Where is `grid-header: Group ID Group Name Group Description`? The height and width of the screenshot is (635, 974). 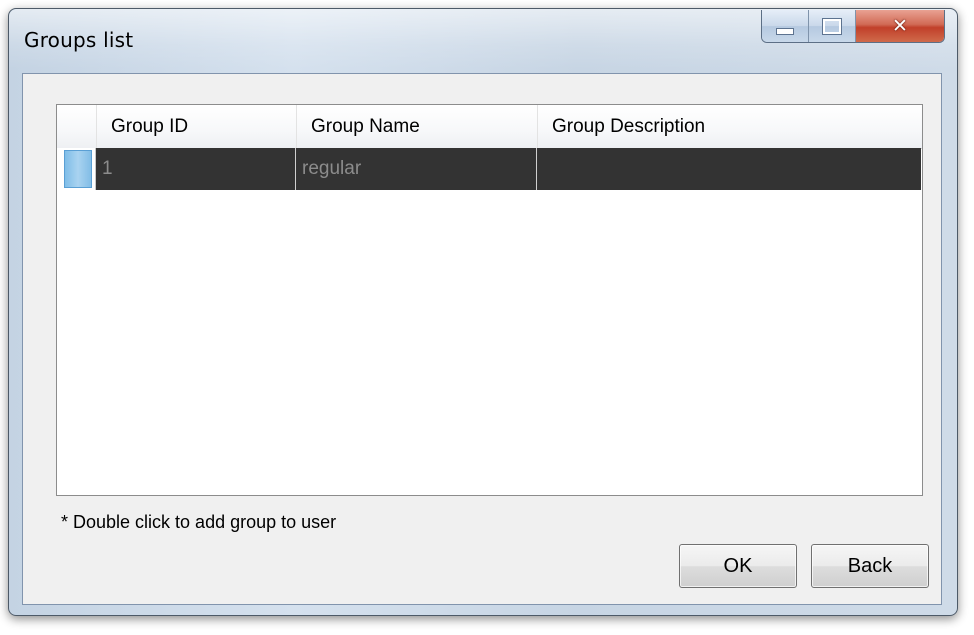 grid-header: Group ID Group Name Group Description is located at coordinates (489, 127).